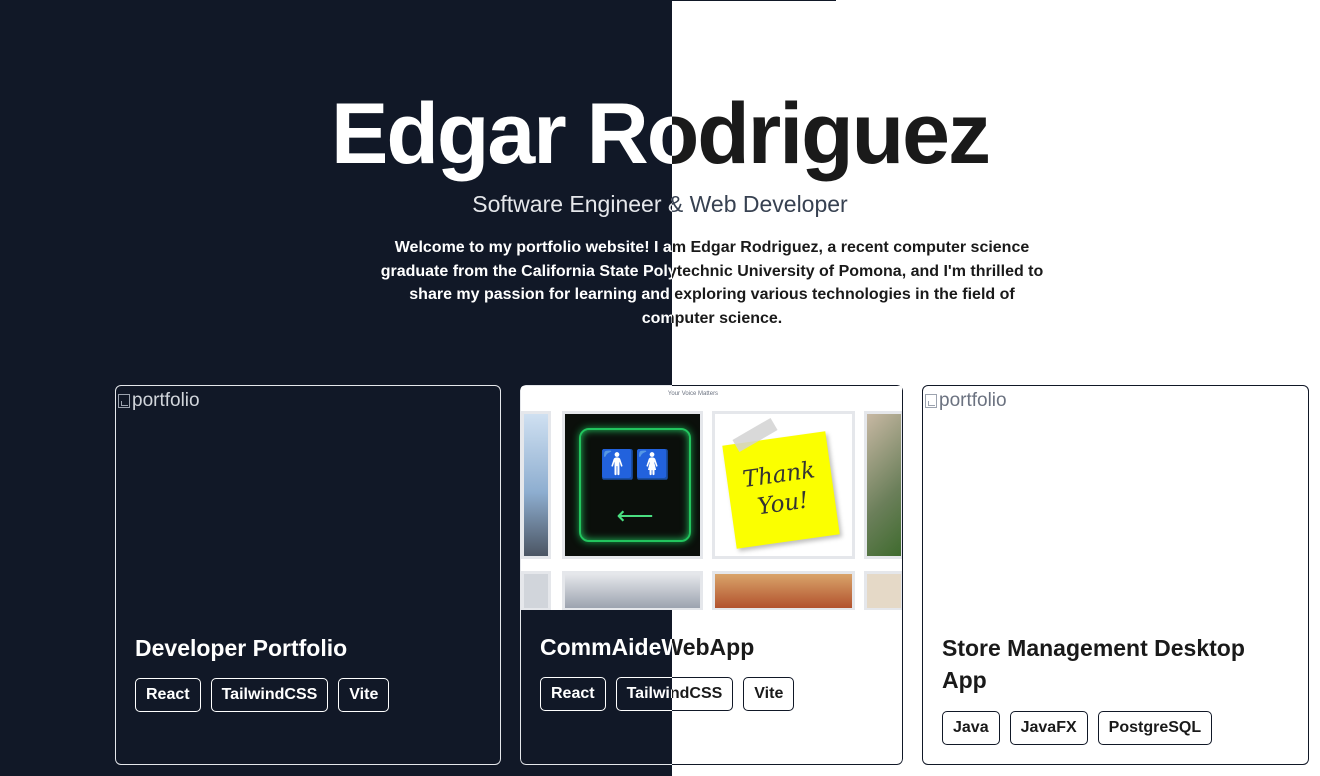 This screenshot has height=776, width=1320. I want to click on project-tags: React TailwindCSS Vite, so click(262, 695).